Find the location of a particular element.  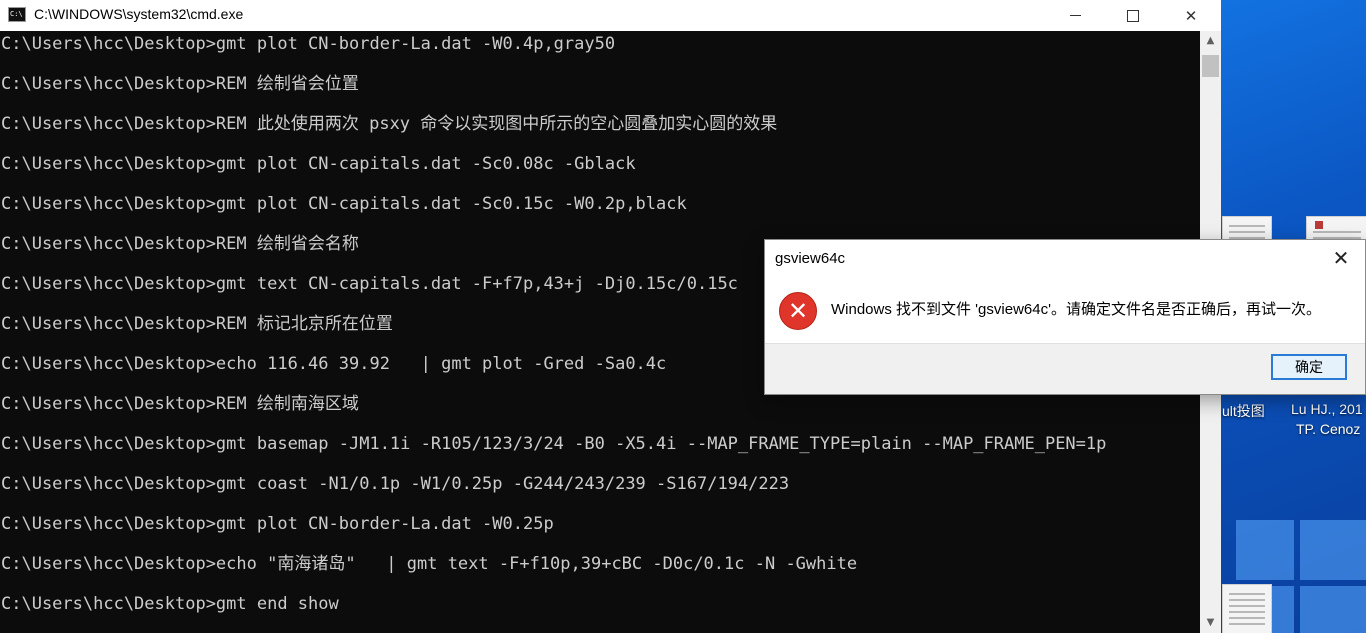

scroll-thumb is located at coordinates (1210, 66).